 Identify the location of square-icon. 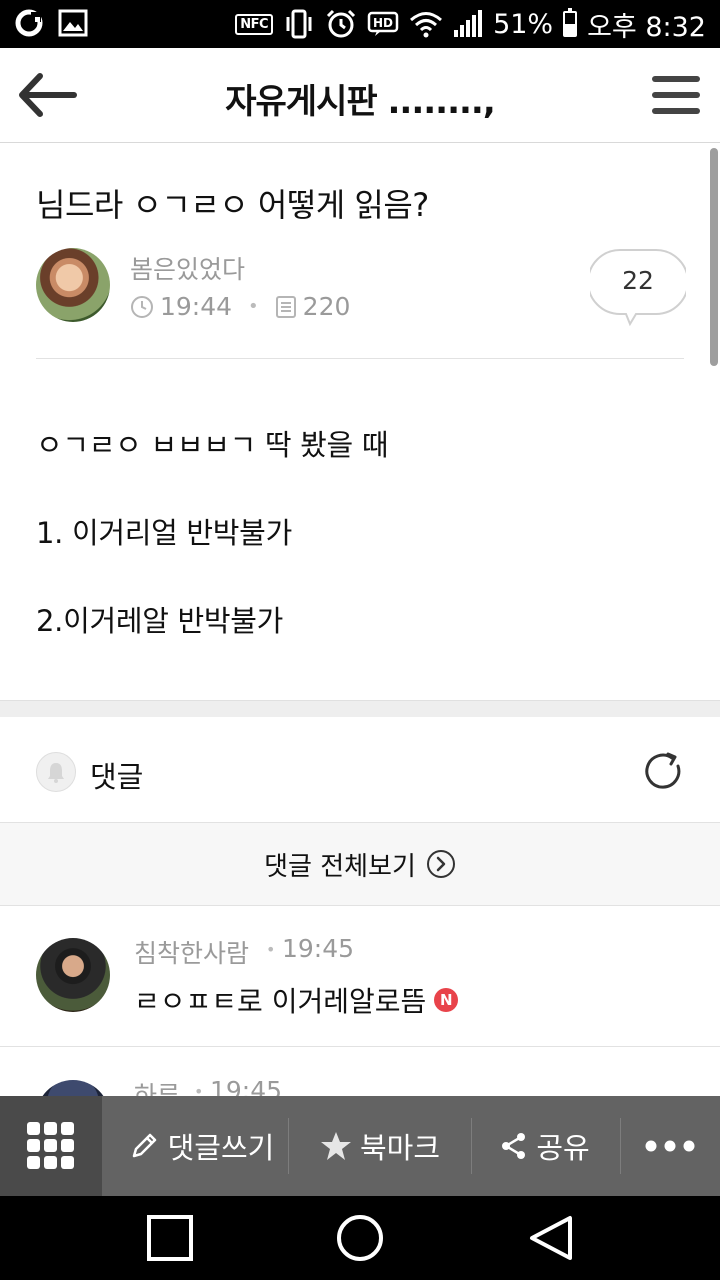
(170, 1238).